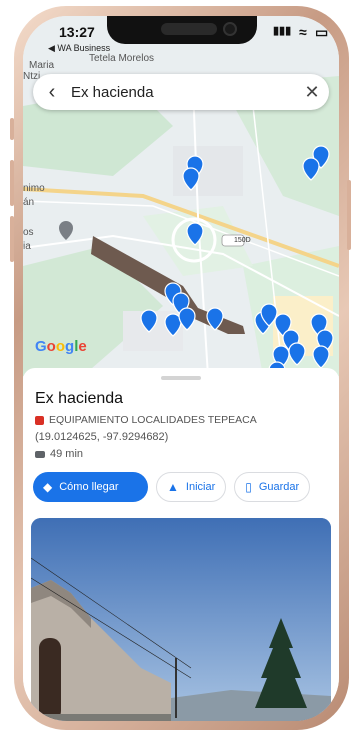 The height and width of the screenshot is (736, 357). I want to click on drive-time-text: 49 min, so click(67, 454).